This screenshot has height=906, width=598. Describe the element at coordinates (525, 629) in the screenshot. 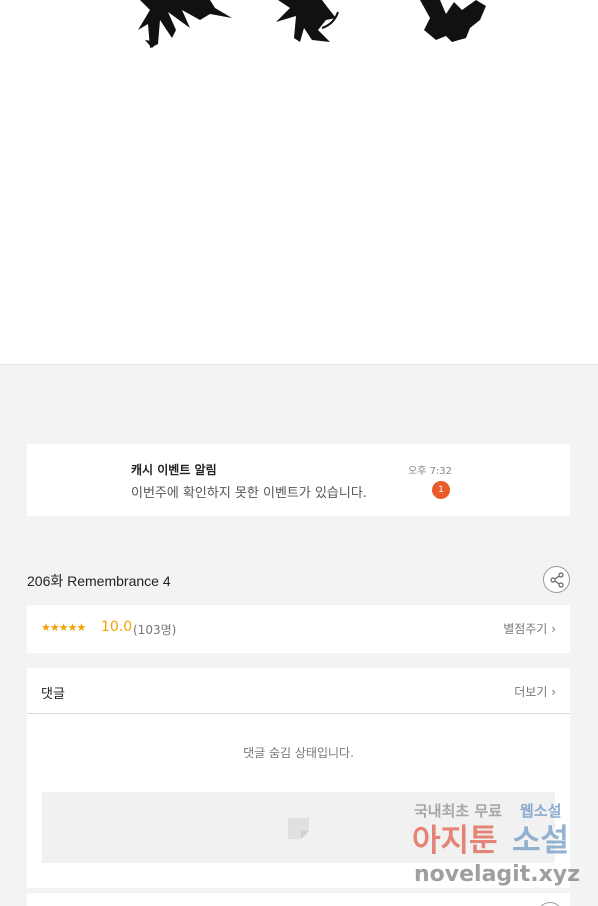

I see `rate-label: 별점주기` at that location.